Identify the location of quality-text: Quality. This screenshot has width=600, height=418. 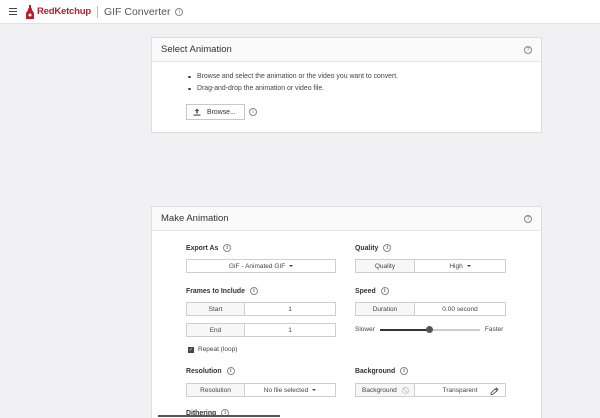
(367, 248).